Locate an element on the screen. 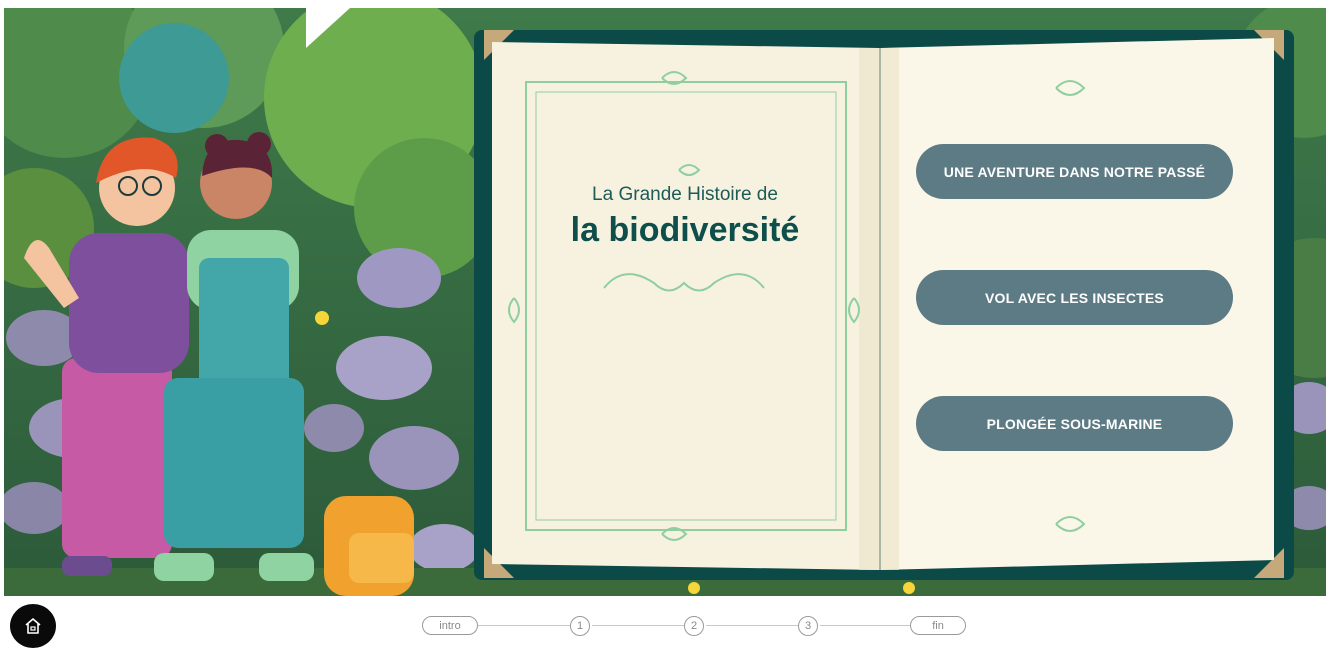  home-icon is located at coordinates (33, 626).